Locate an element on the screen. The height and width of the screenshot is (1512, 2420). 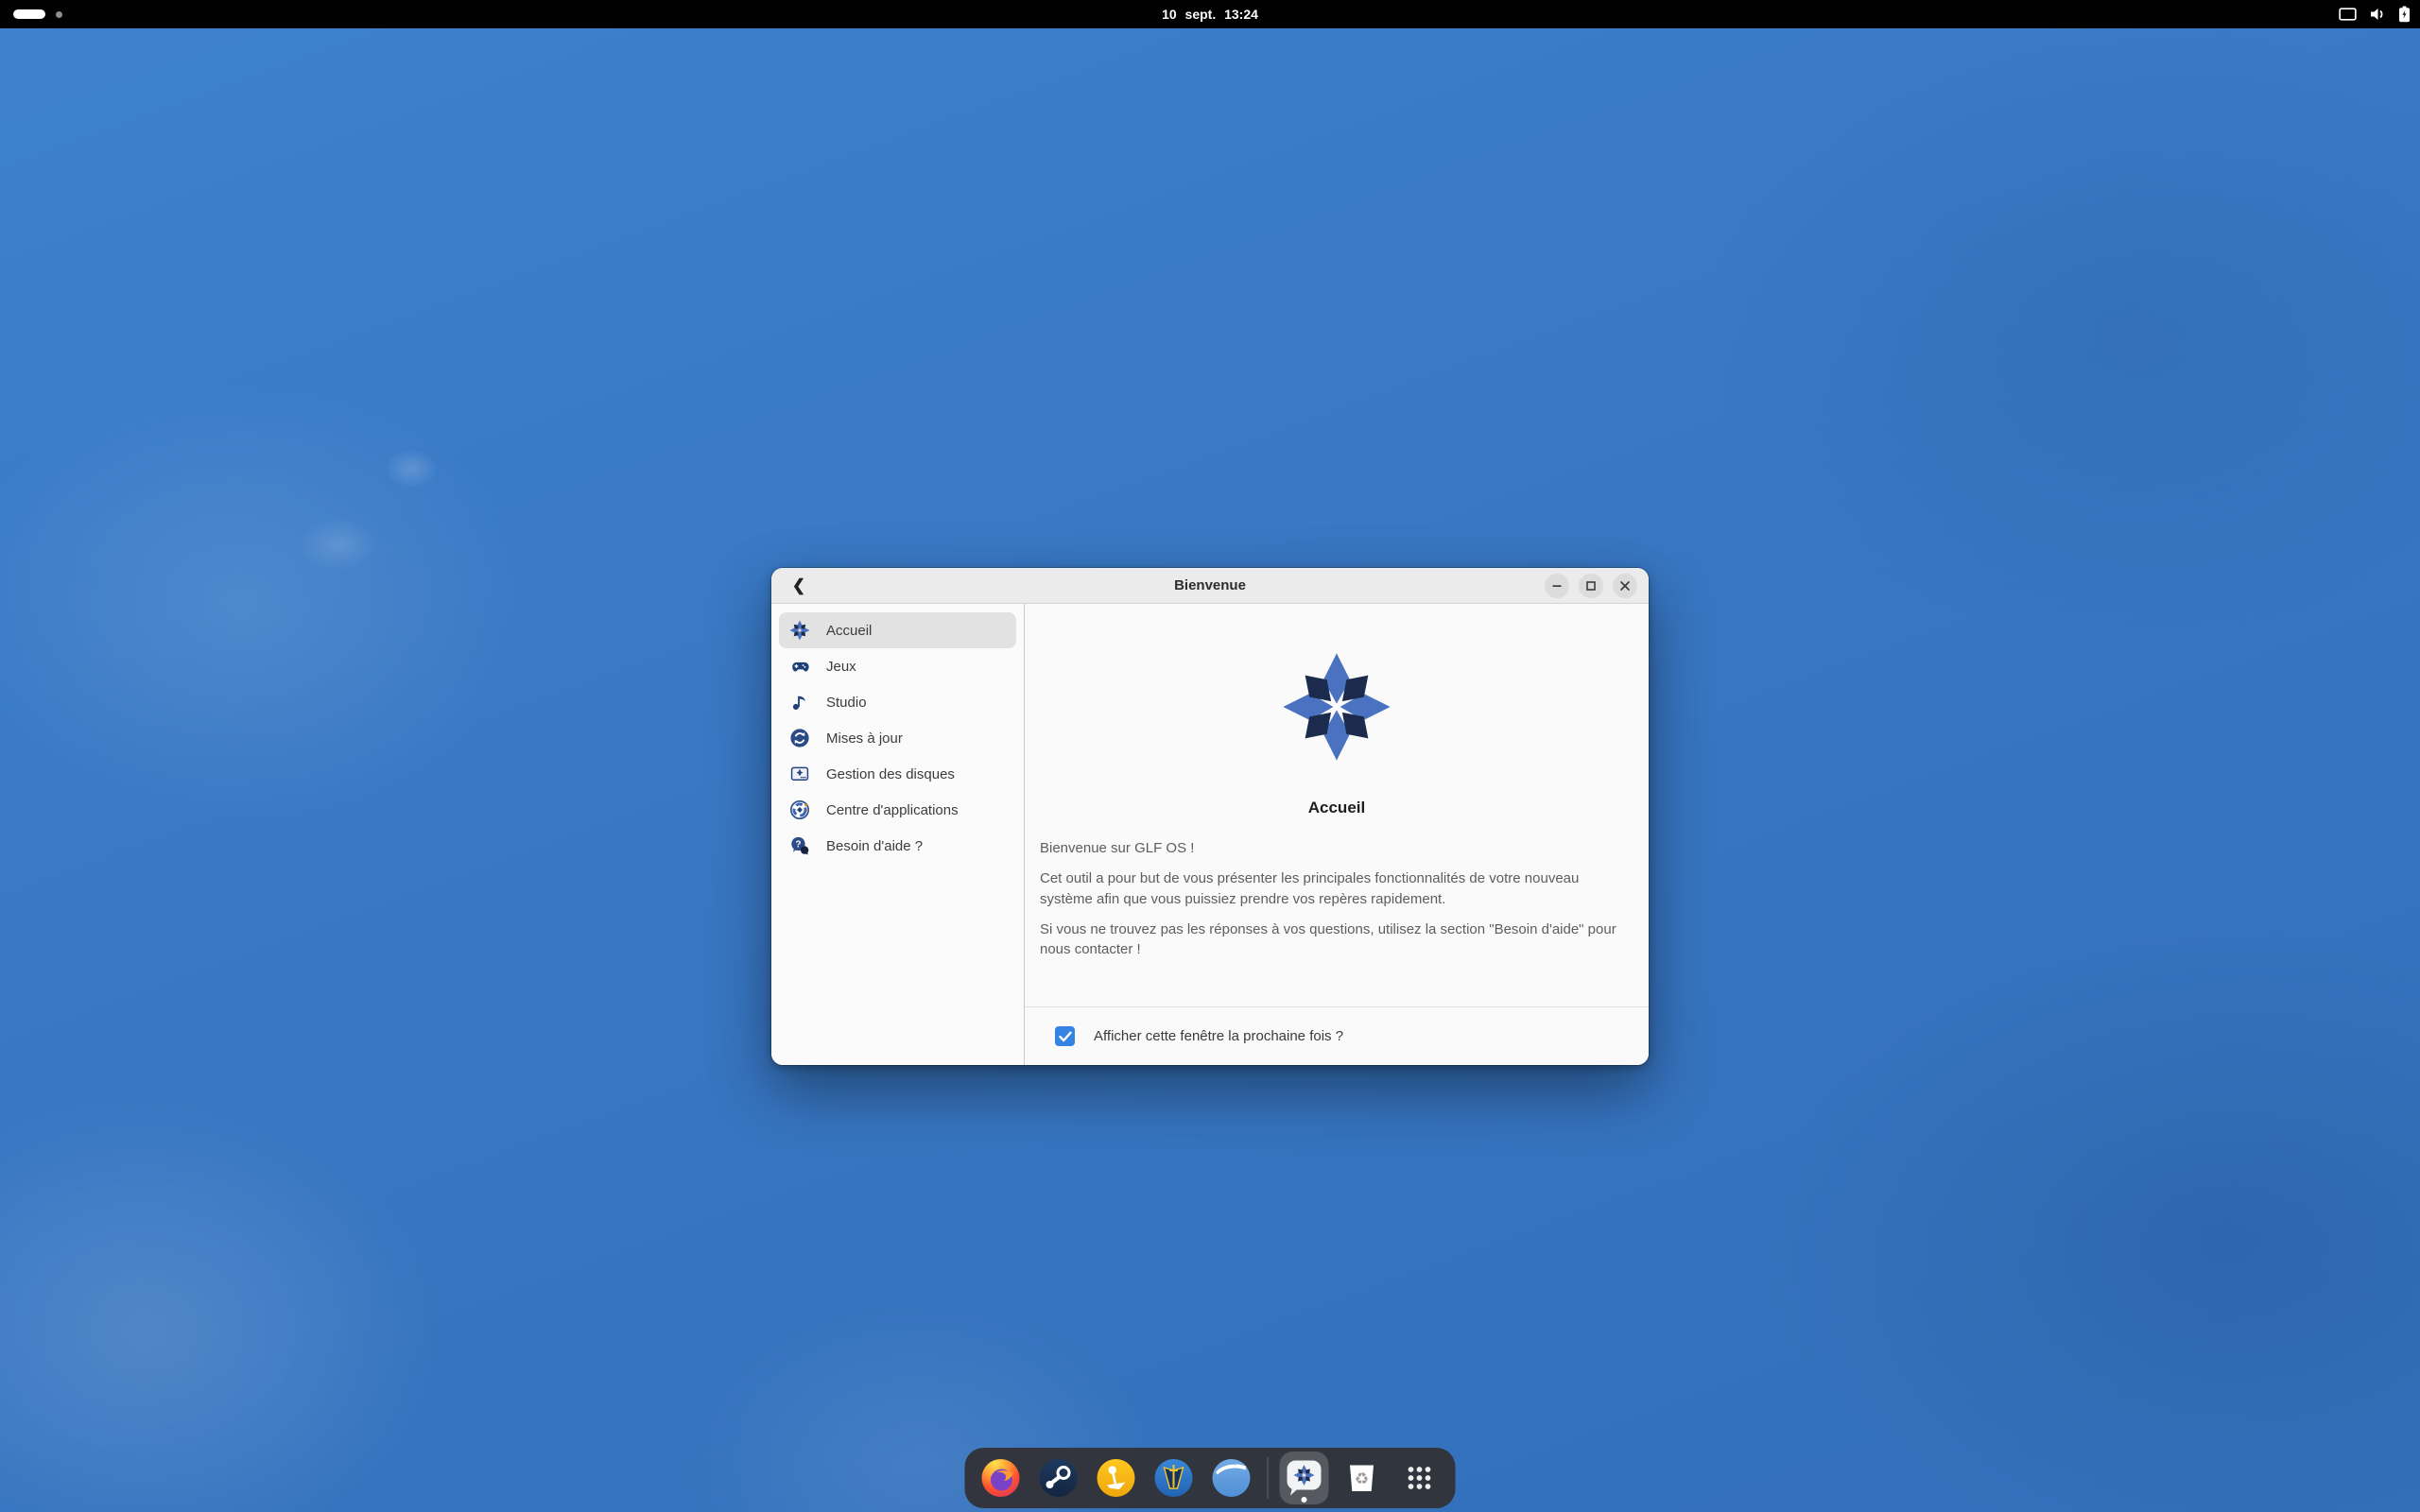
workspace-dot is located at coordinates (59, 14).